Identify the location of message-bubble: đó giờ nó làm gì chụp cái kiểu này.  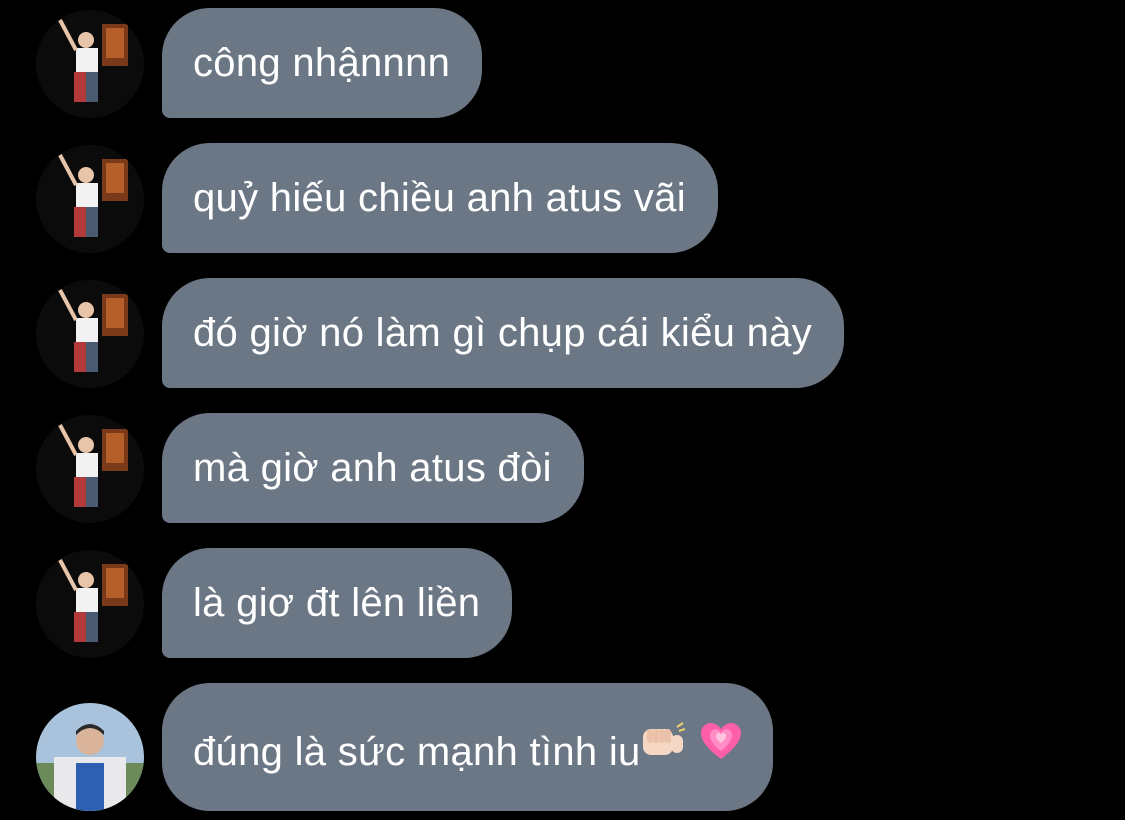
(503, 333).